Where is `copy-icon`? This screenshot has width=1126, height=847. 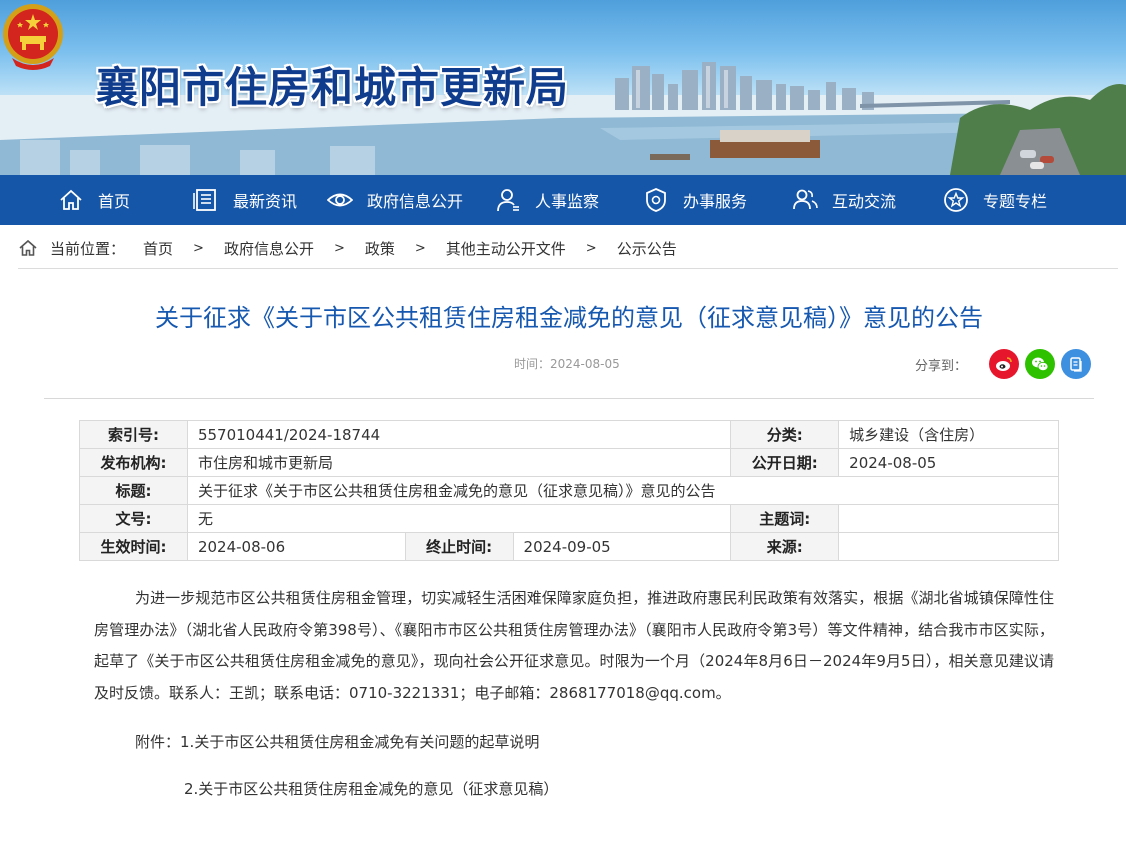 copy-icon is located at coordinates (1076, 364).